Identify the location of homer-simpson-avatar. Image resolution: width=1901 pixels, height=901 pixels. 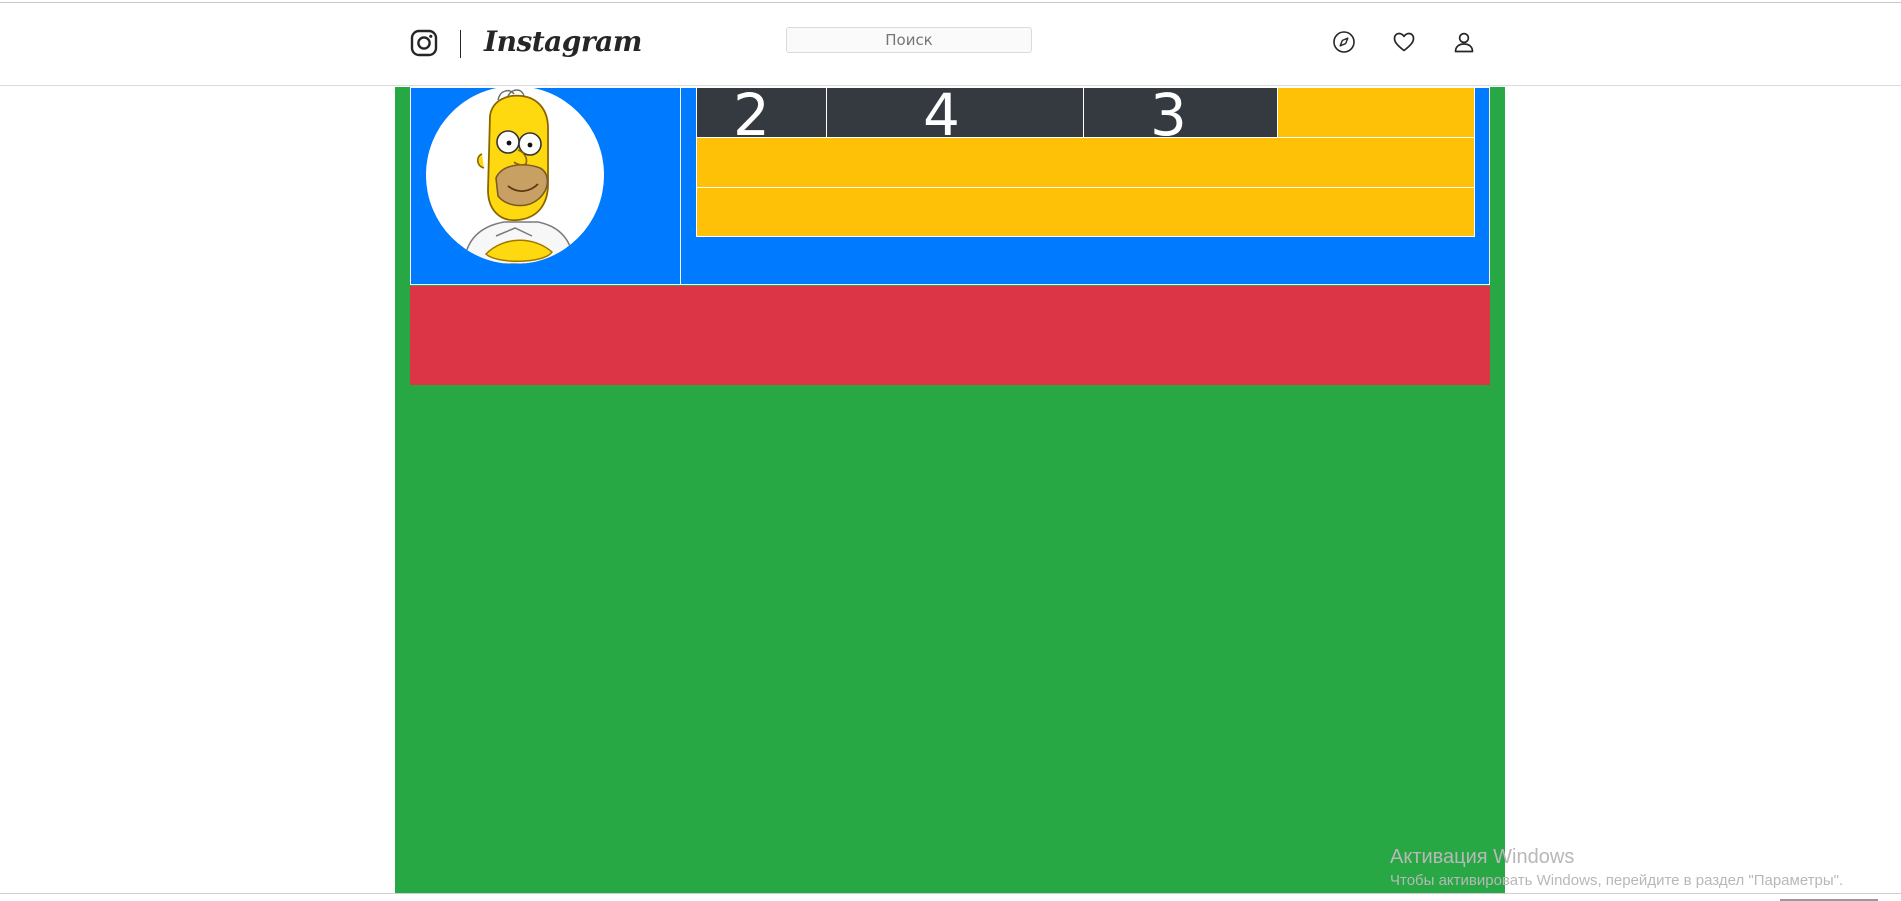
(515, 175).